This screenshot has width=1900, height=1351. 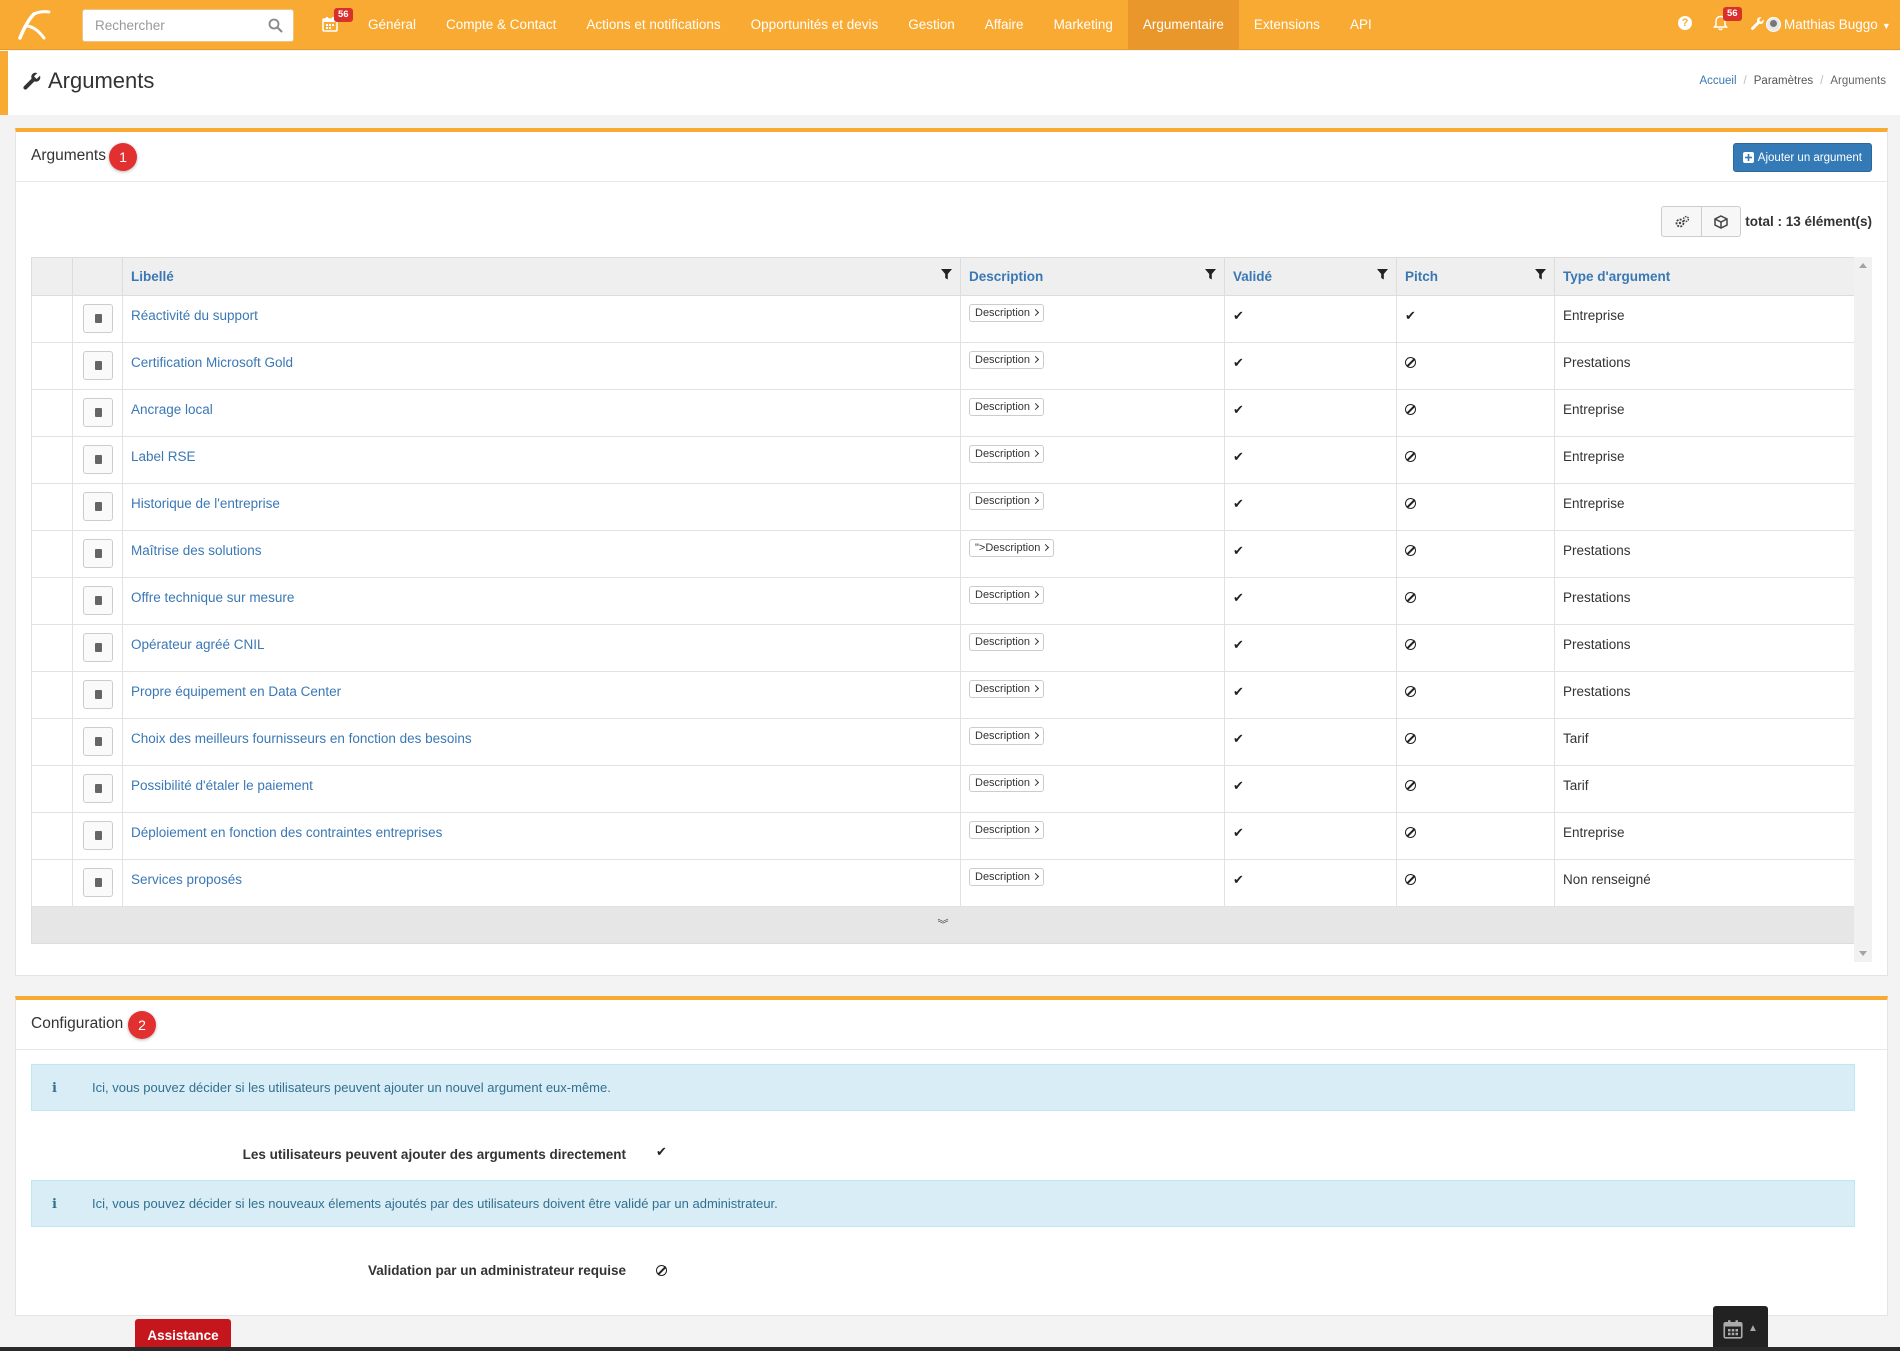 What do you see at coordinates (1004, 25) in the screenshot?
I see `nav-affaire: Affaire` at bounding box center [1004, 25].